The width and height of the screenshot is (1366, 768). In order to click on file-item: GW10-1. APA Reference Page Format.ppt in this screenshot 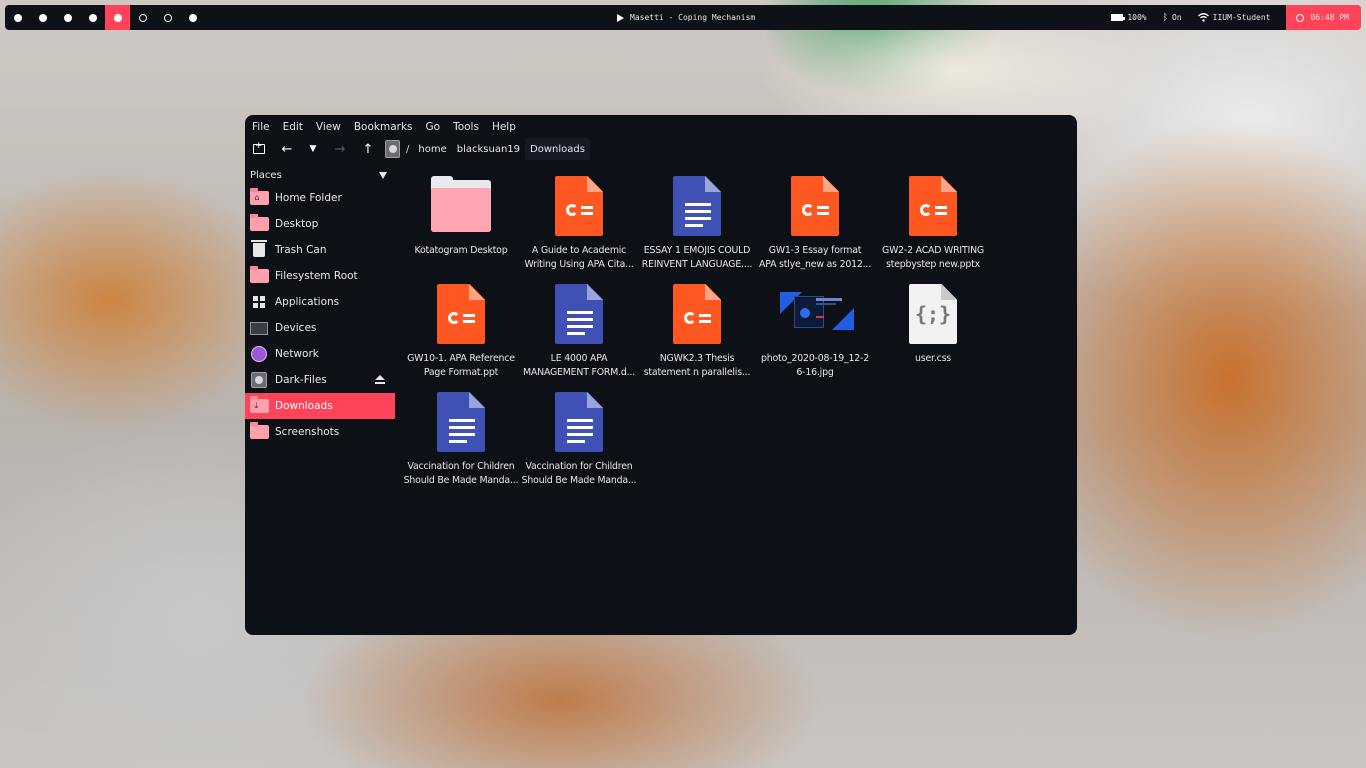, I will do `click(461, 331)`.